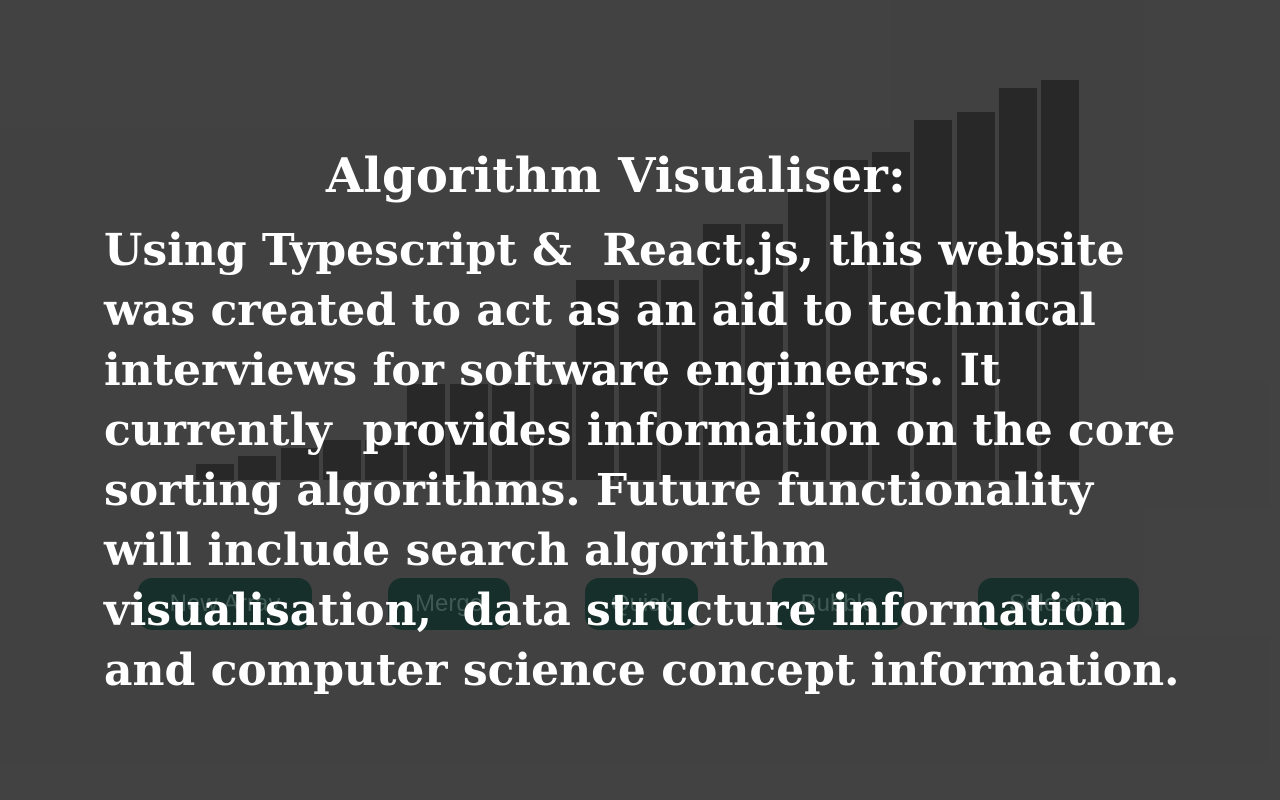 This screenshot has width=1280, height=800. Describe the element at coordinates (599, 490) in the screenshot. I see `intro-description-line: sorting algorithms. Future functionality` at that location.